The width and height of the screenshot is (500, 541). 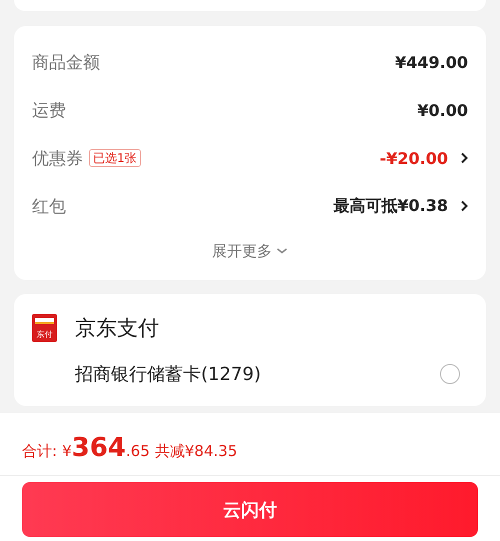 What do you see at coordinates (115, 158) in the screenshot?
I see `coupon-tag: 已选1张` at bounding box center [115, 158].